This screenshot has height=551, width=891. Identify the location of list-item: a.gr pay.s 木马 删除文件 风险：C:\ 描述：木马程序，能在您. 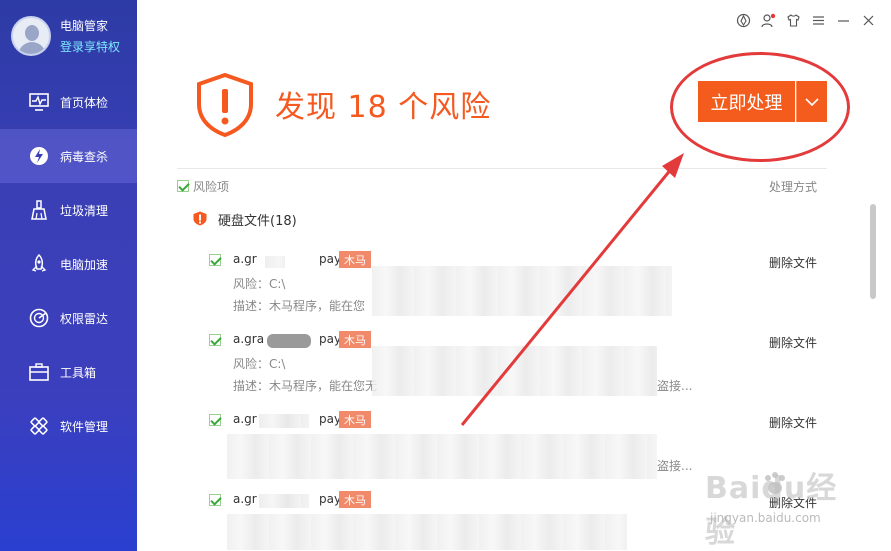
(512, 291).